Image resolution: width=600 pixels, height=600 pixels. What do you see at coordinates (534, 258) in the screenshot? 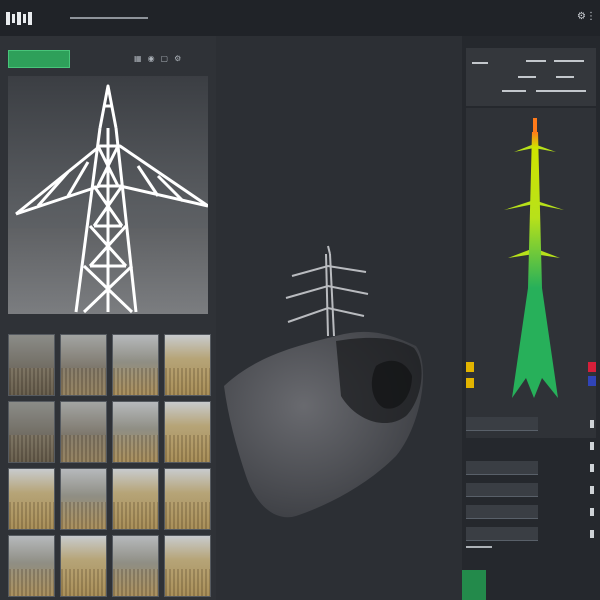
I see `tower-heatmap` at bounding box center [534, 258].